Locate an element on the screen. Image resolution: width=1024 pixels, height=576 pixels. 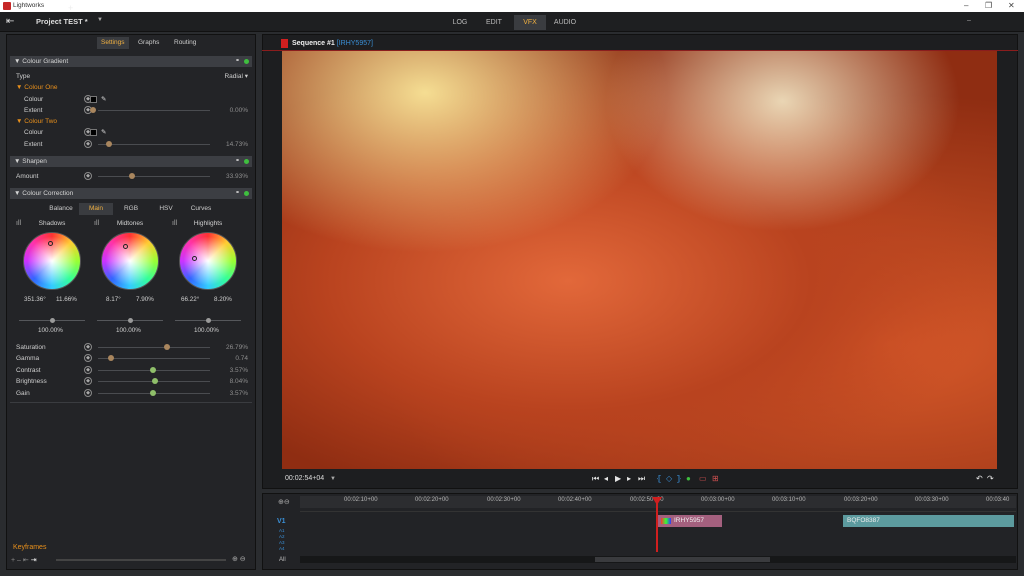
tab-curves: Curves is located at coordinates (201, 209).